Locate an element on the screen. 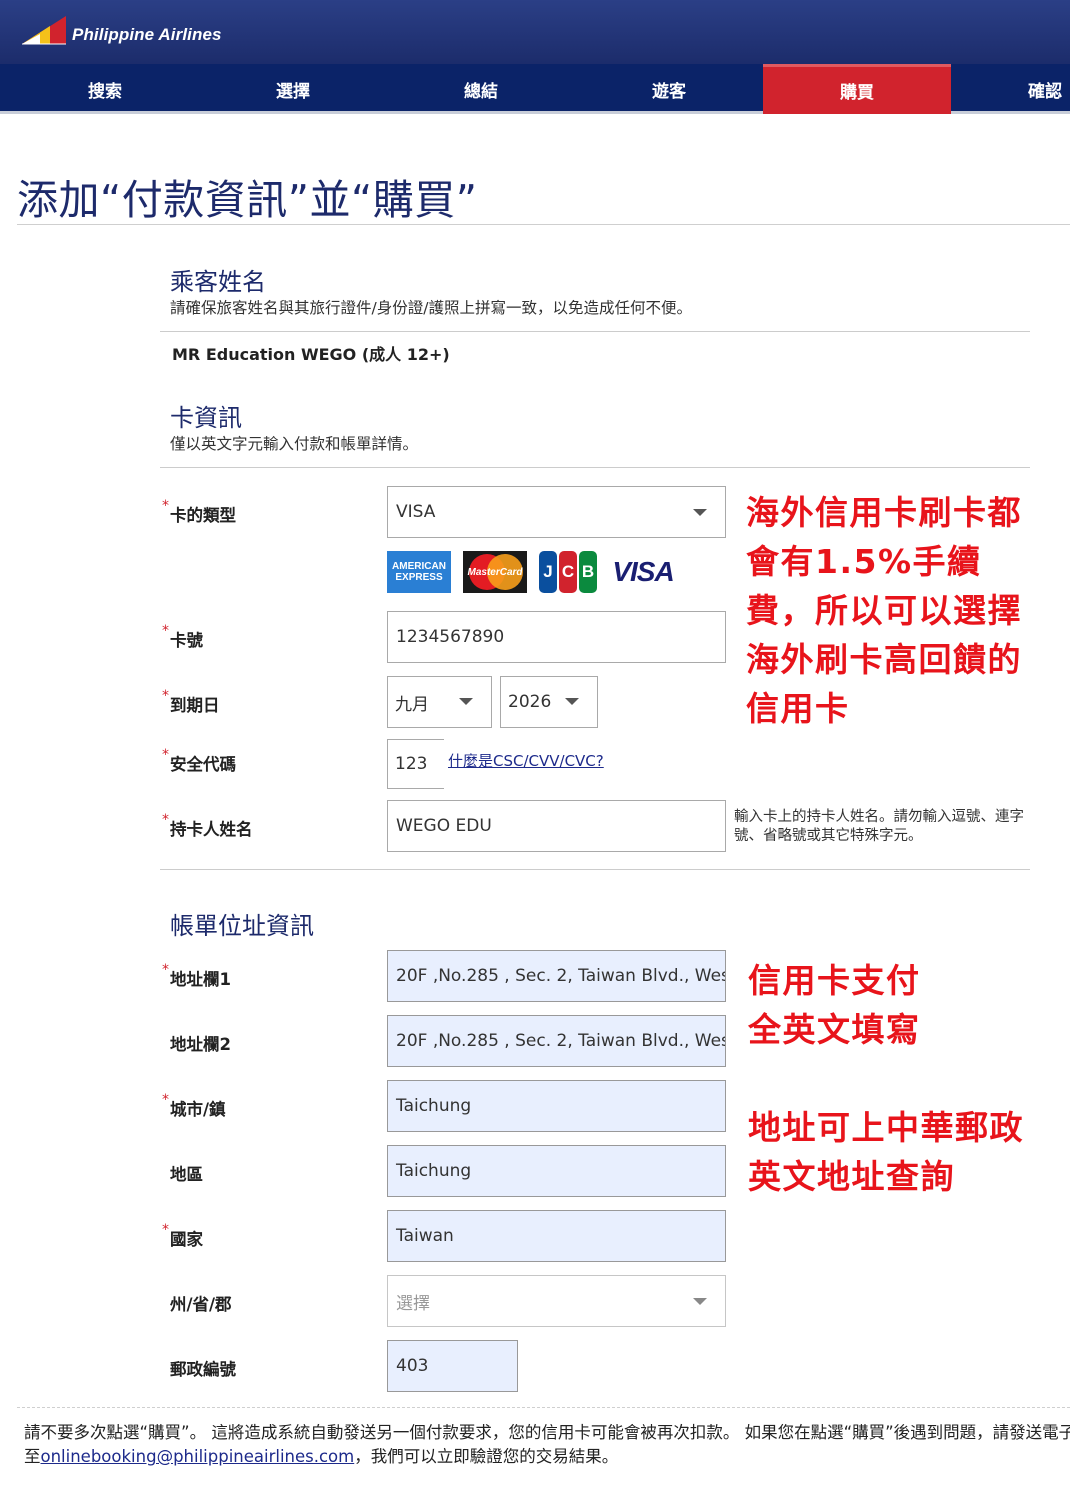 The height and width of the screenshot is (1510, 1070). title-divider is located at coordinates (543, 224).